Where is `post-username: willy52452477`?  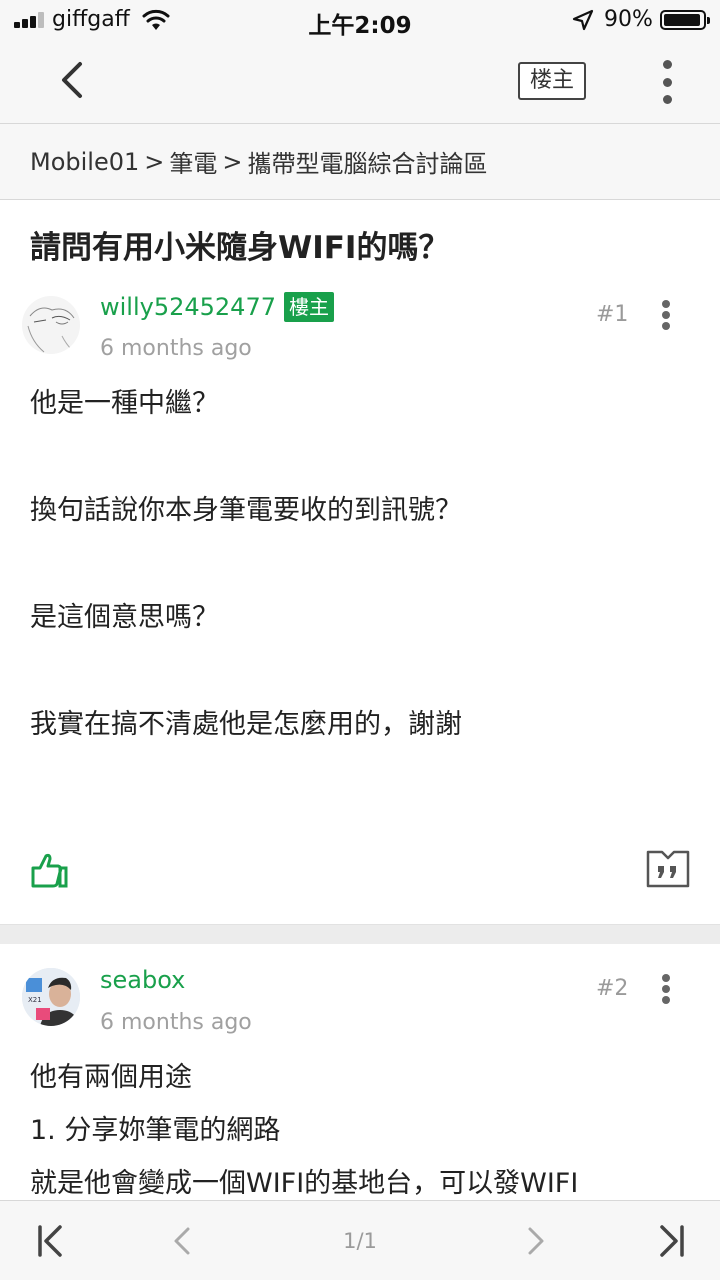
post-username: willy52452477 is located at coordinates (188, 307).